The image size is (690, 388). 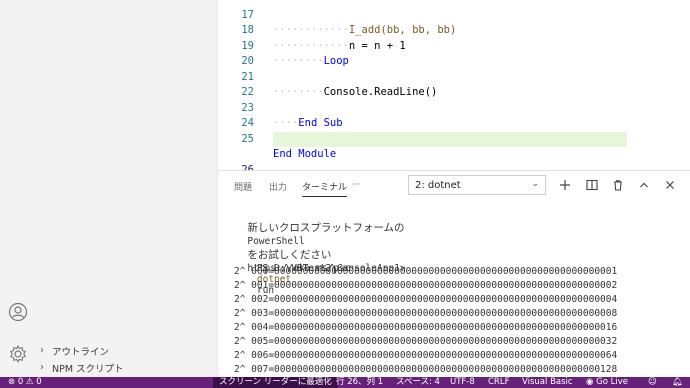 I want to click on code-line: 25 End Module, so click(x=454, y=138).